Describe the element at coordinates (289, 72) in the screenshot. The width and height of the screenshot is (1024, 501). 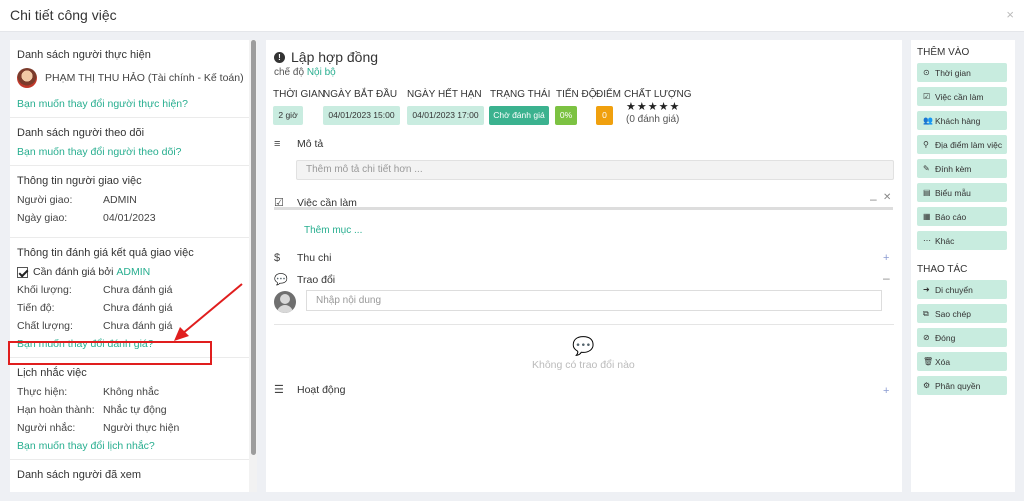
I see `mode-label: chế độ` at that location.